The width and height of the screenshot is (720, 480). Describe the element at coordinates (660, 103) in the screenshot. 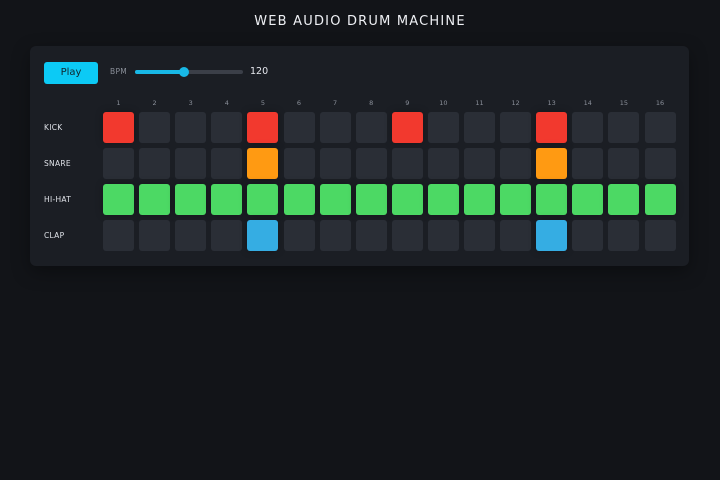

I see `step-number: 16` at that location.